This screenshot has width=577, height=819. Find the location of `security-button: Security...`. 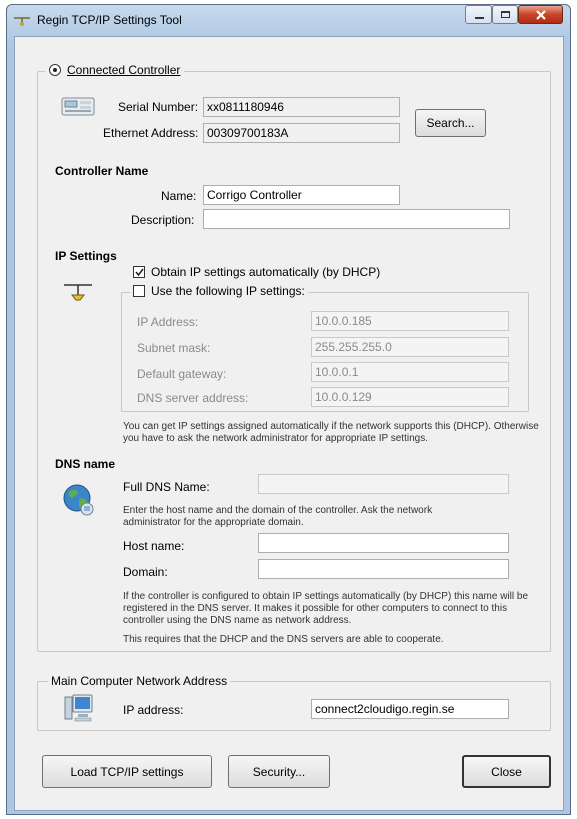

security-button: Security... is located at coordinates (279, 771).